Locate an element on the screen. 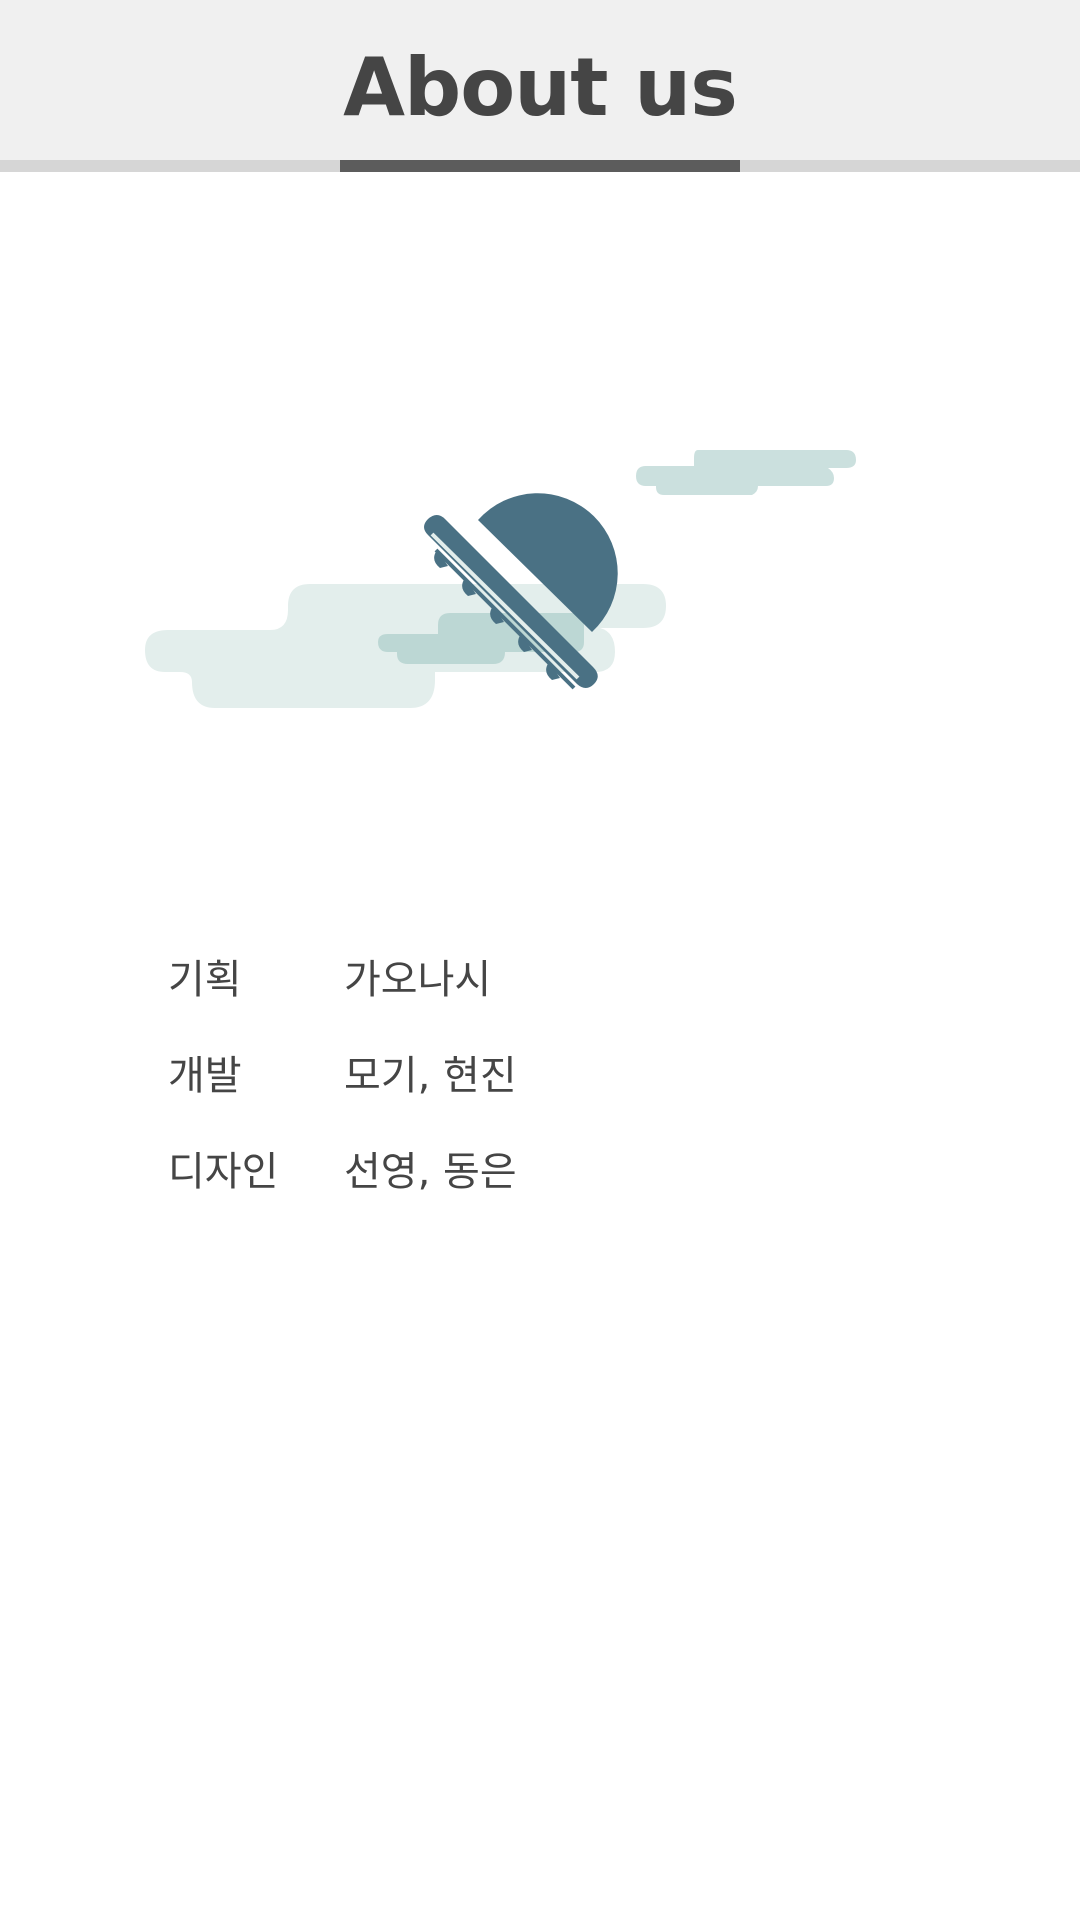 This screenshot has width=1080, height=1920. credit-row-development: 개발 모기, 현진 is located at coordinates (342, 1072).